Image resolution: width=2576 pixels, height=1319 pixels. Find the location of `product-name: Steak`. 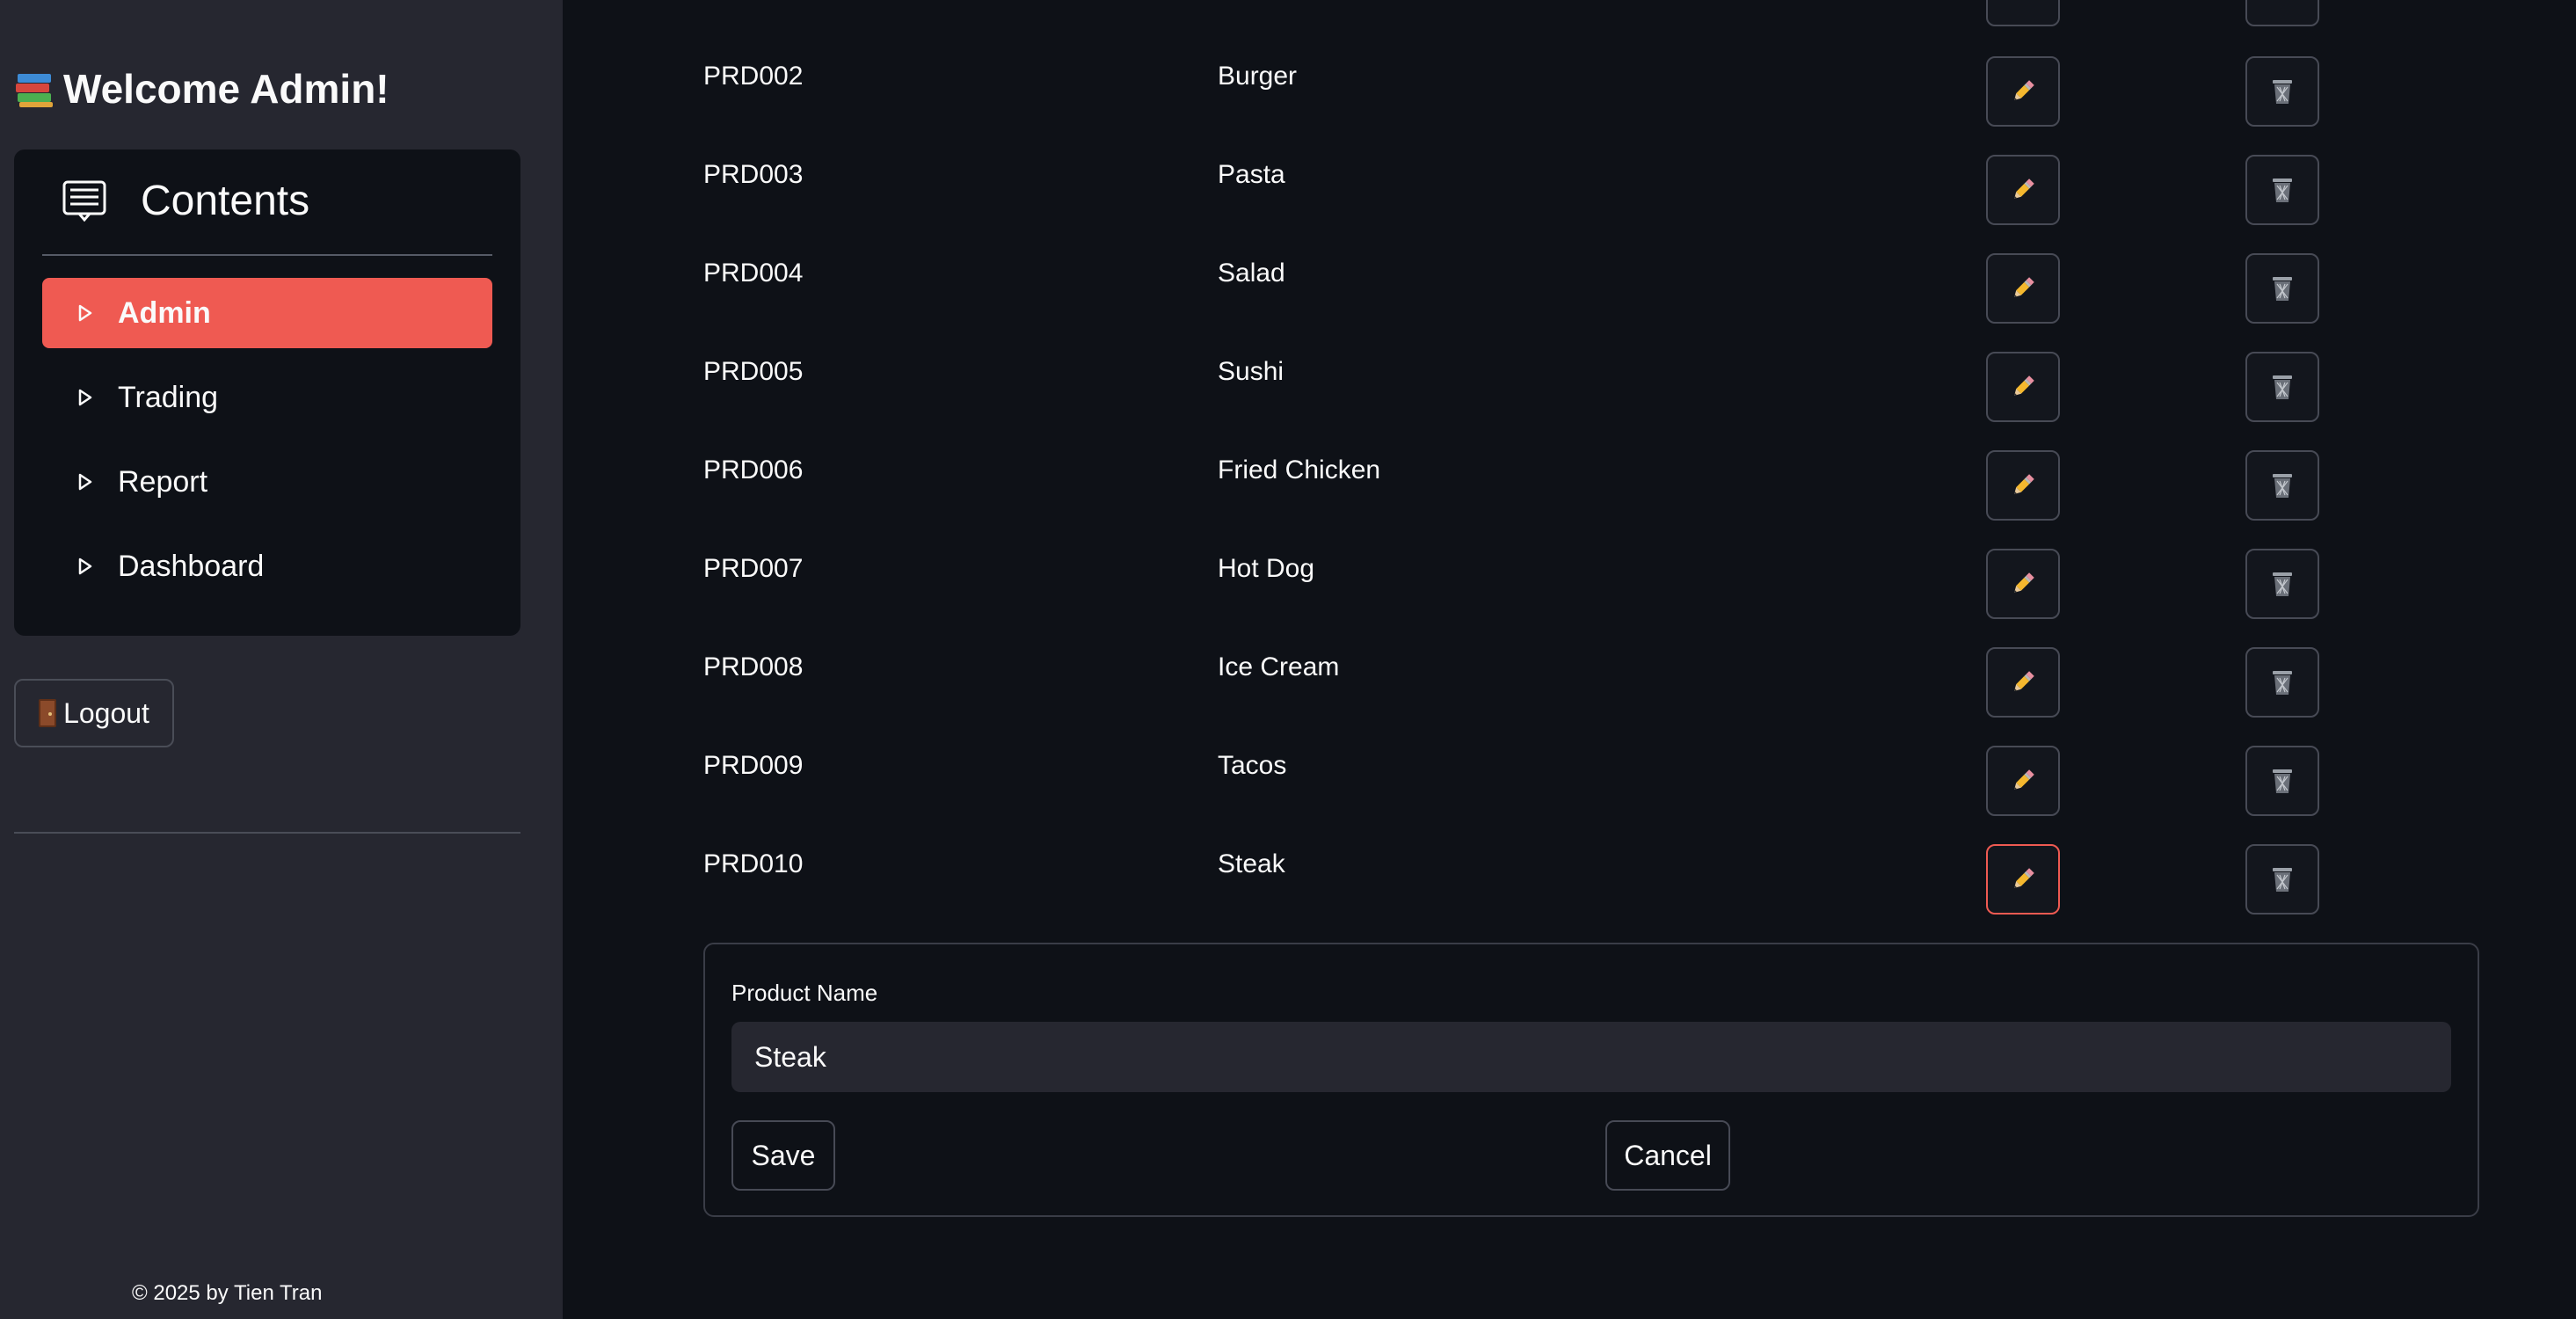

product-name: Steak is located at coordinates (1251, 863).